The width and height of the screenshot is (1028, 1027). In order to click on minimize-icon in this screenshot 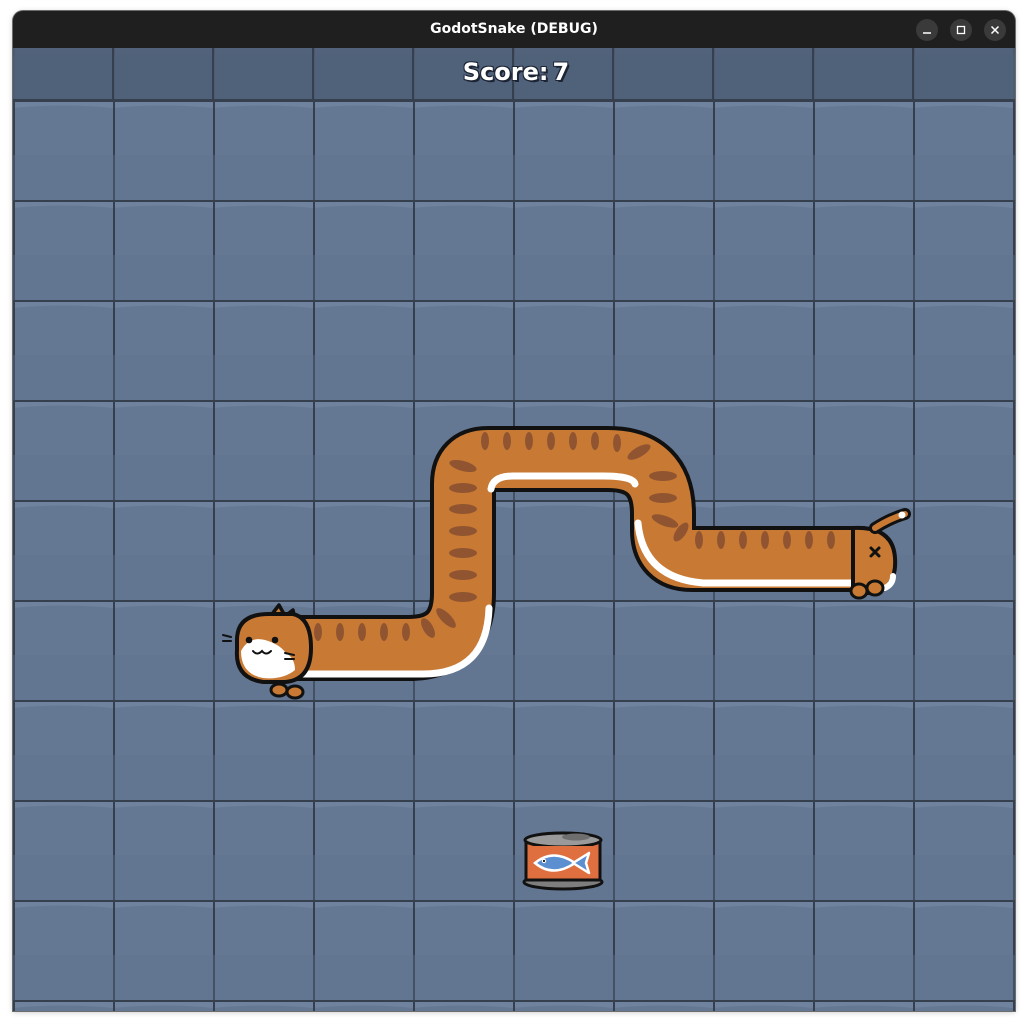, I will do `click(927, 33)`.